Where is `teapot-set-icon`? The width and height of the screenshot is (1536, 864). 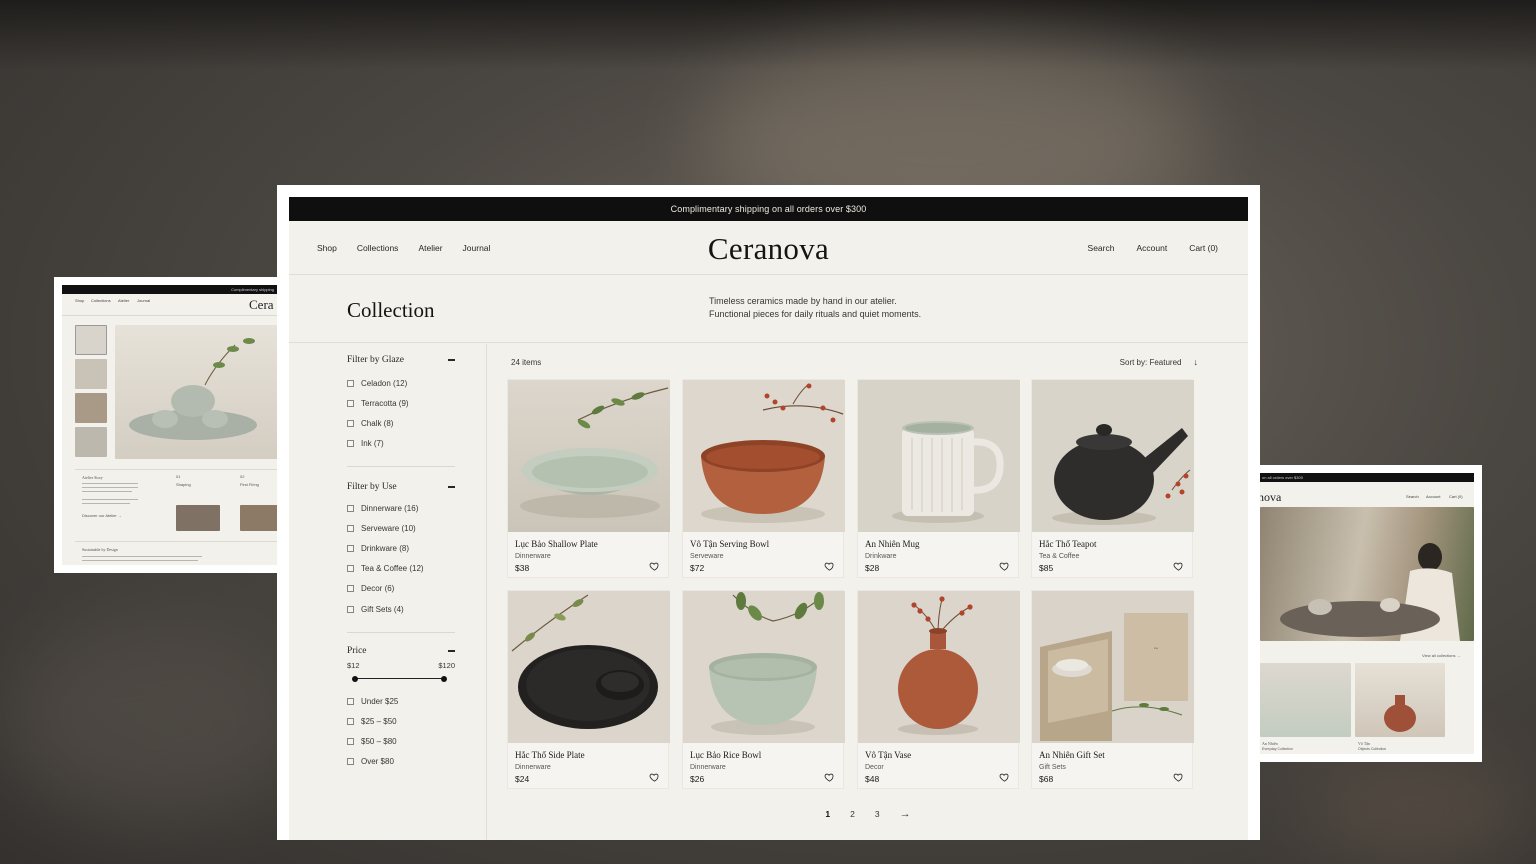
teapot-set-icon is located at coordinates (193, 389).